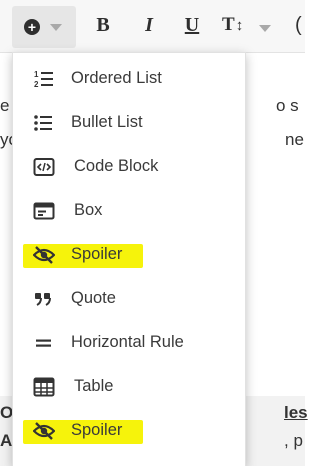 Image resolution: width=320 pixels, height=466 pixels. What do you see at coordinates (129, 211) in the screenshot?
I see `menu-item-box: Box` at bounding box center [129, 211].